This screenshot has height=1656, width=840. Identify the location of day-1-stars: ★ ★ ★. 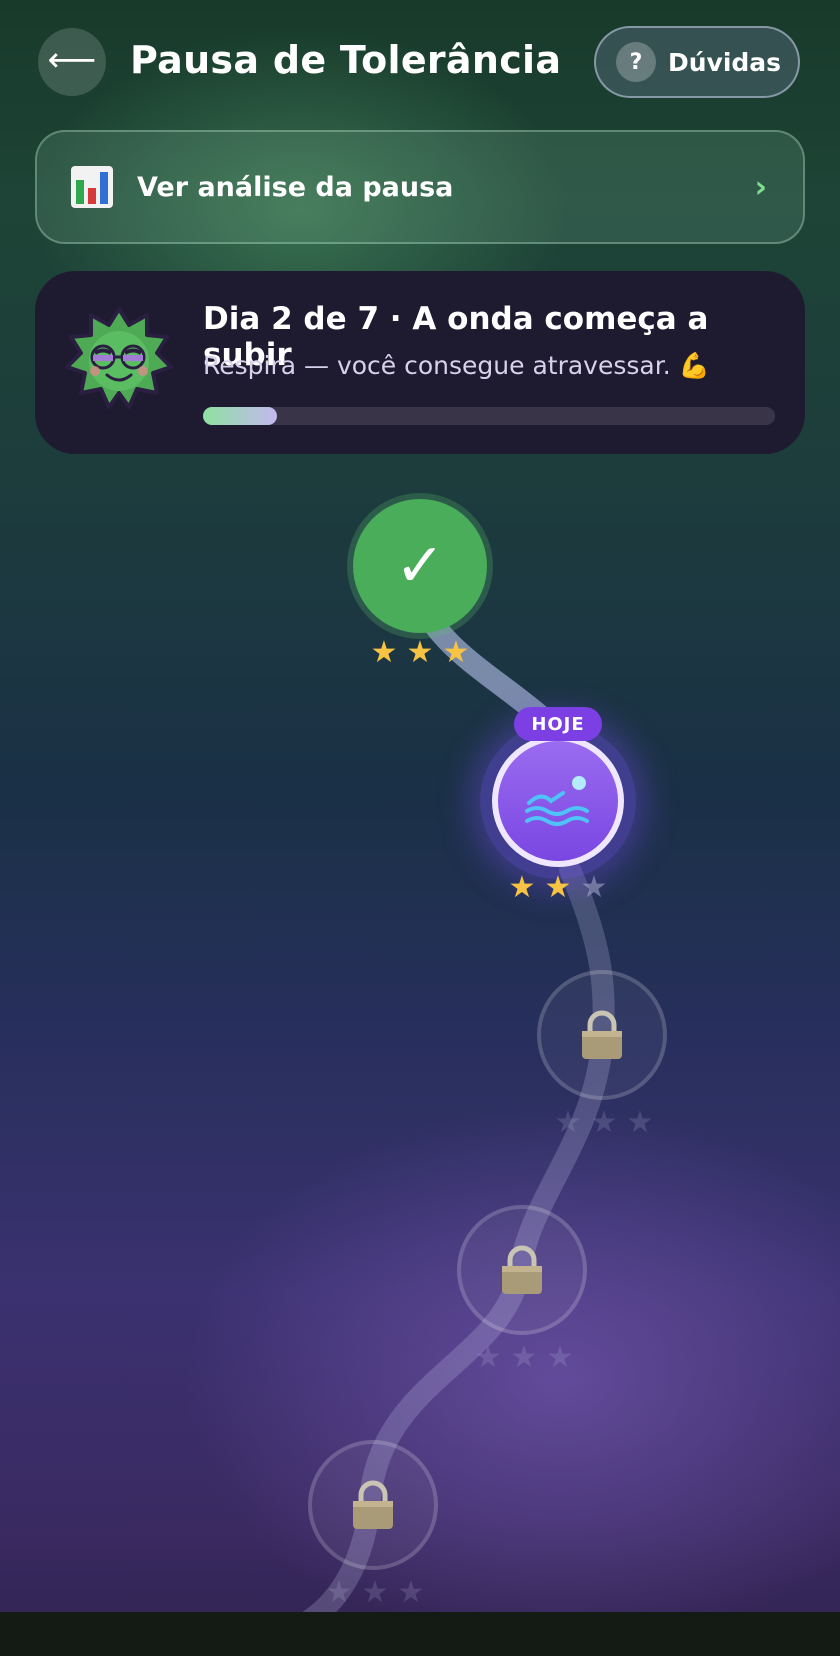
(420, 653).